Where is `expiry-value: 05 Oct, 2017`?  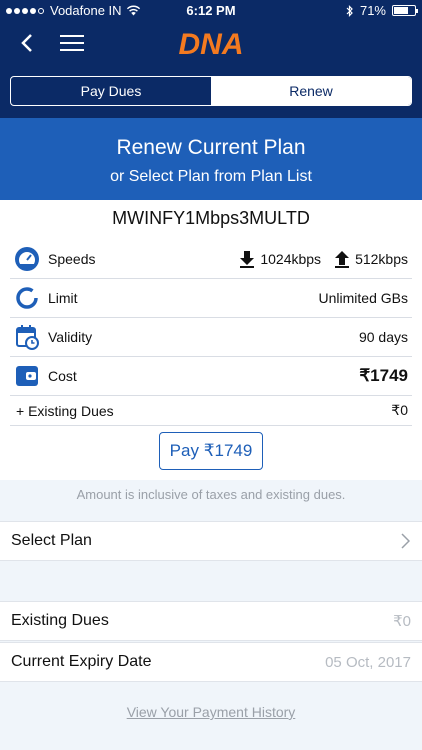 expiry-value: 05 Oct, 2017 is located at coordinates (368, 662).